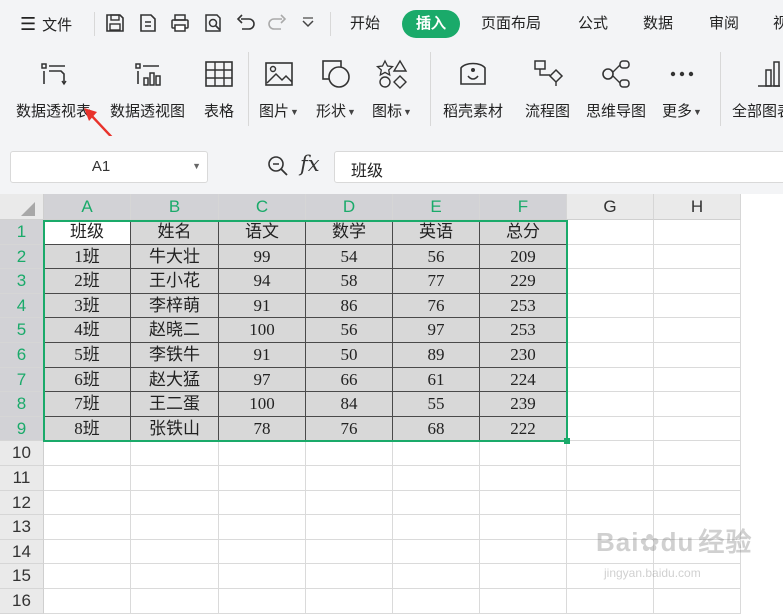 Image resolution: width=783 pixels, height=614 pixels. I want to click on cell-g10, so click(610, 453).